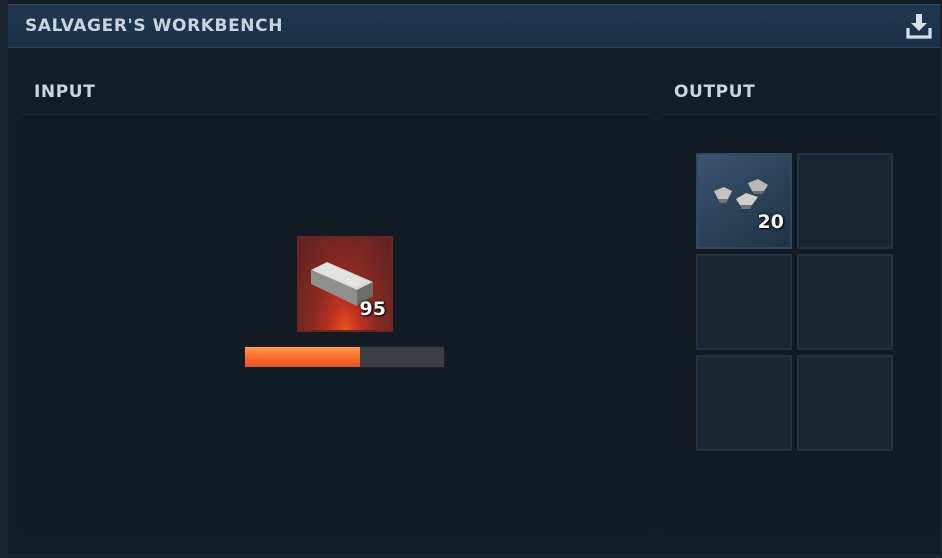 This screenshot has width=942, height=558. What do you see at coordinates (372, 309) in the screenshot?
I see `input-slot-quantity: 95` at bounding box center [372, 309].